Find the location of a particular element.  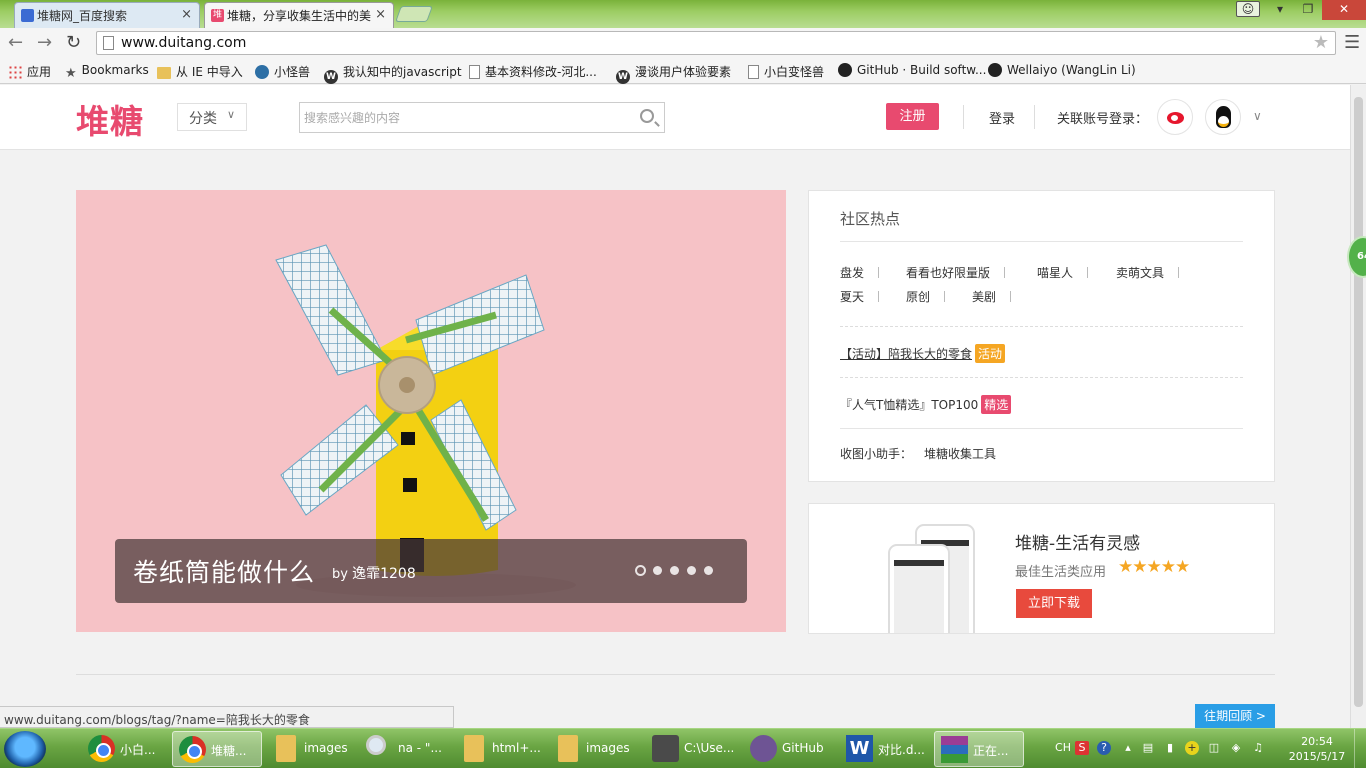

security-shield-icon: ◈ is located at coordinates (1236, 748).